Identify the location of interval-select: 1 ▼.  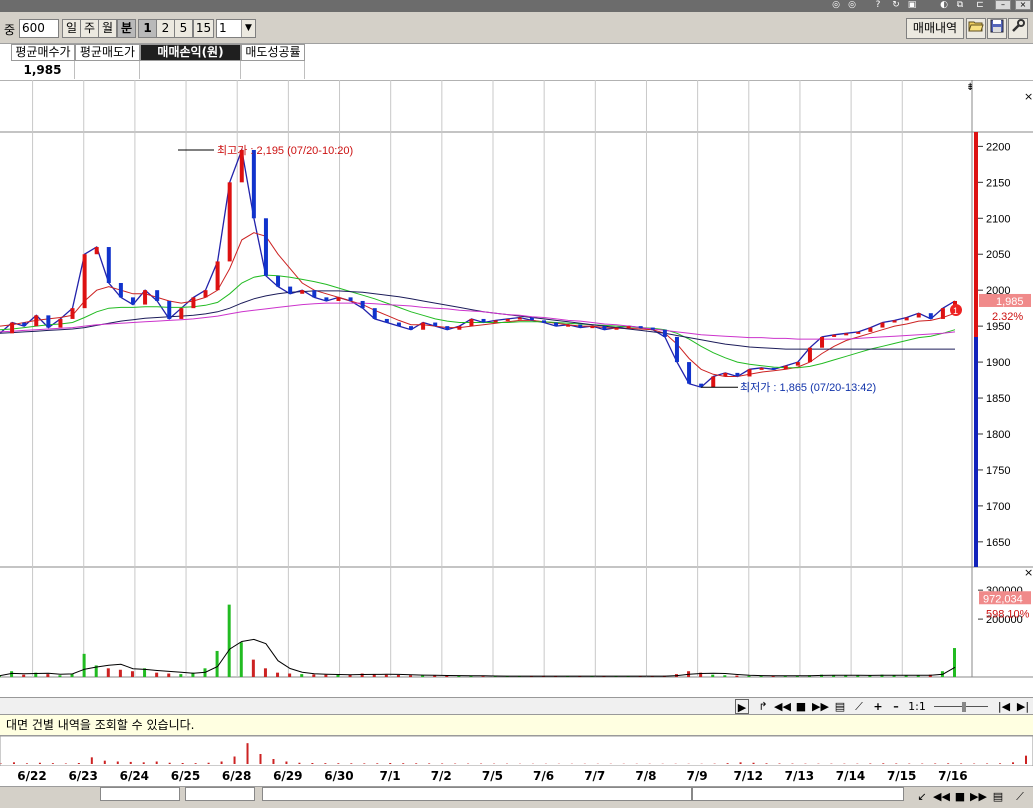
(236, 28).